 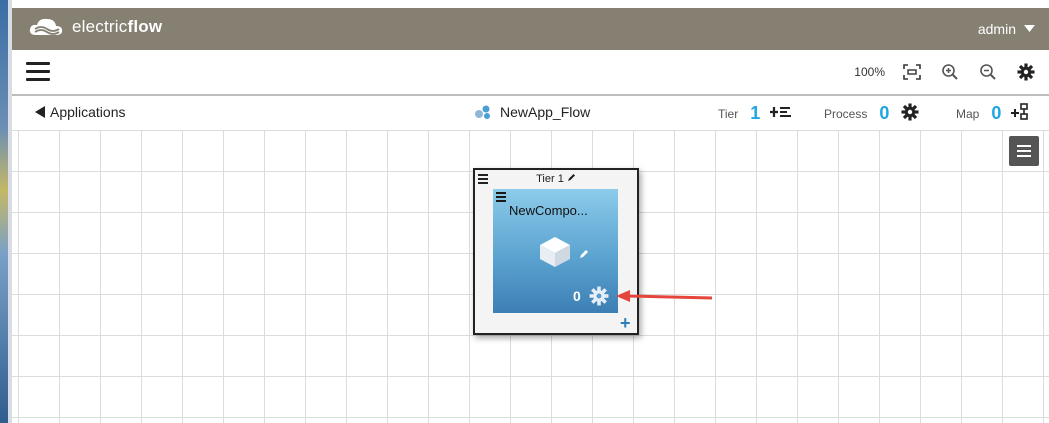 I want to click on back-arrow-icon, so click(x=40, y=112).